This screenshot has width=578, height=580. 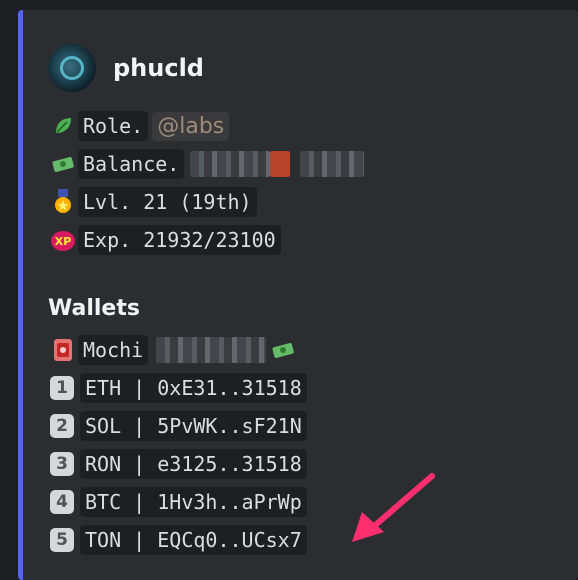 What do you see at coordinates (158, 68) in the screenshot?
I see `author-name: phucld` at bounding box center [158, 68].